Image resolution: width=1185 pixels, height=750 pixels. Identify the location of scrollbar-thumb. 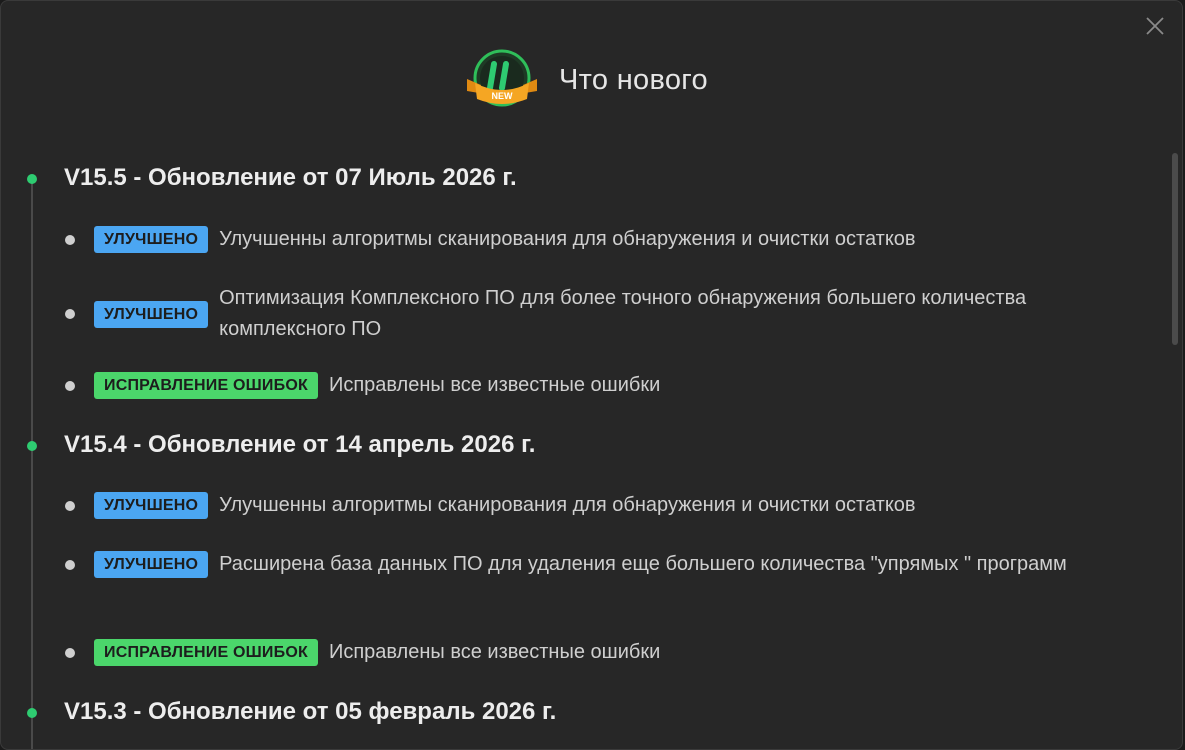
(1175, 249).